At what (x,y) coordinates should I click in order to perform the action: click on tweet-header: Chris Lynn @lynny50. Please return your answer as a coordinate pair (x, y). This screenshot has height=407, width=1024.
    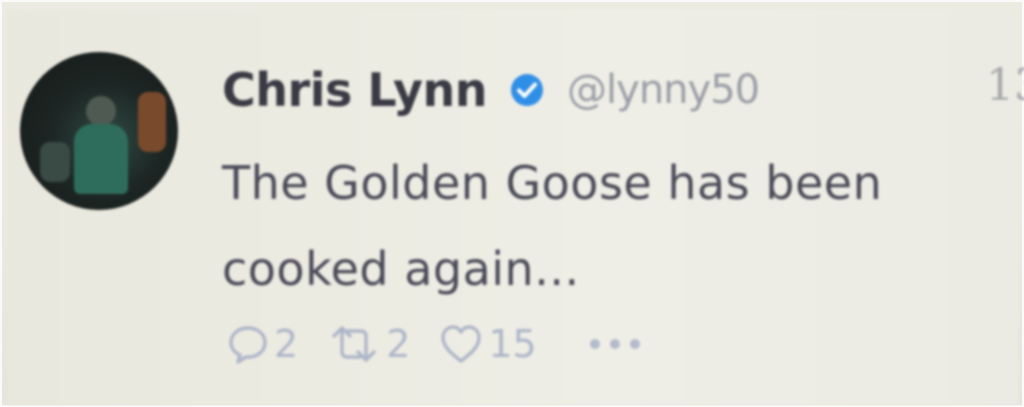
    Looking at the image, I should click on (491, 90).